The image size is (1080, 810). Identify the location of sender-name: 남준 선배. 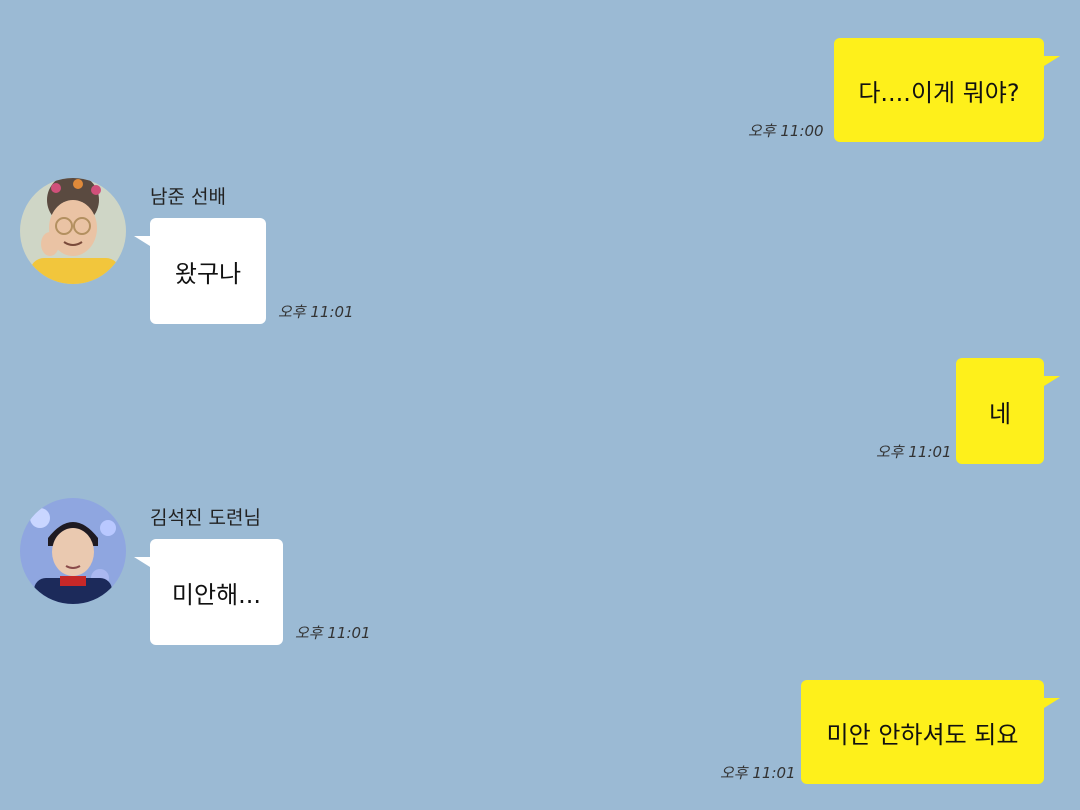
(188, 197).